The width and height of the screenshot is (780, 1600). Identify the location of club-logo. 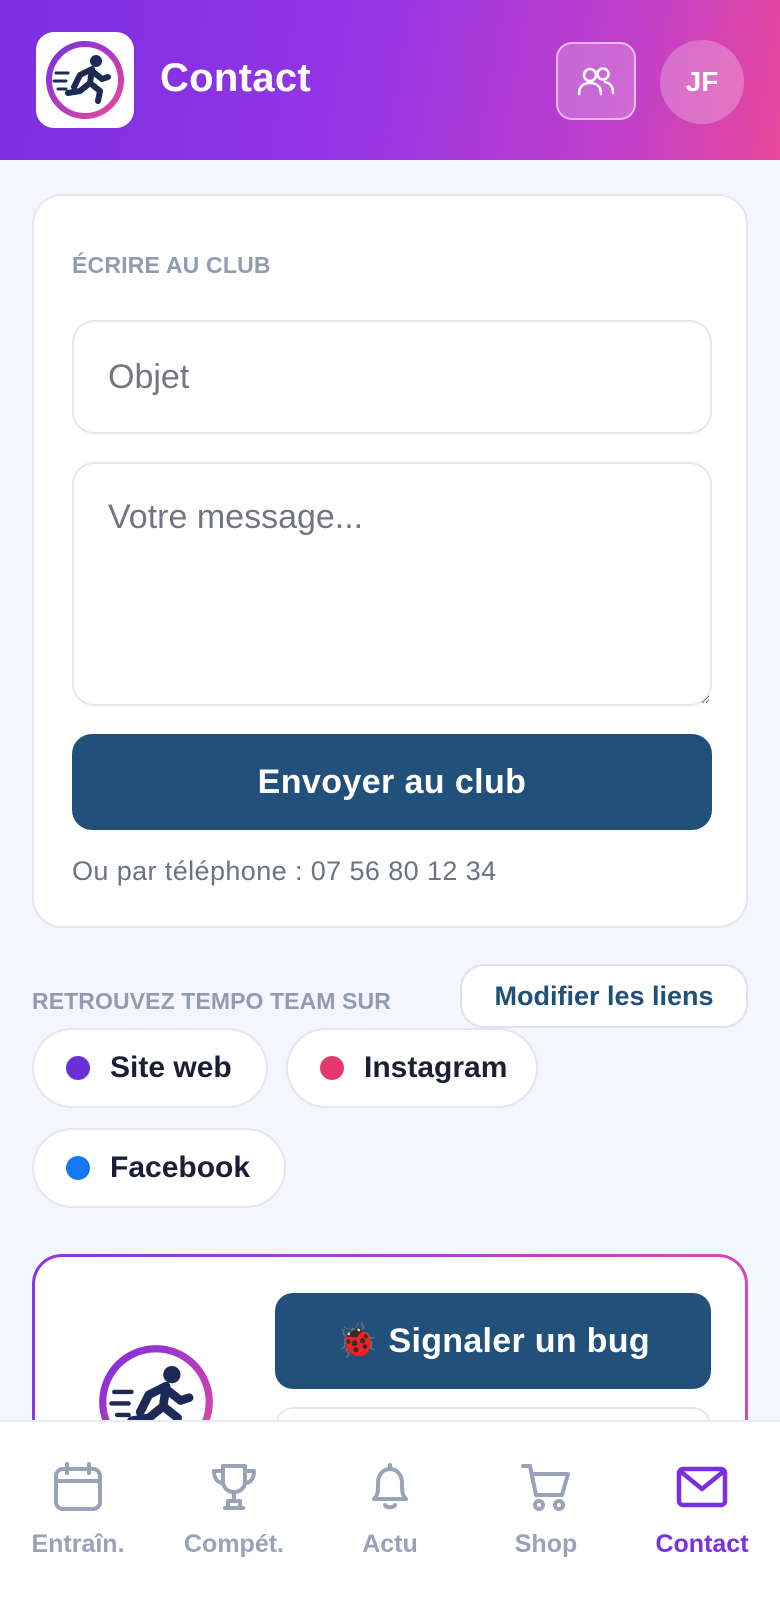
(85, 80).